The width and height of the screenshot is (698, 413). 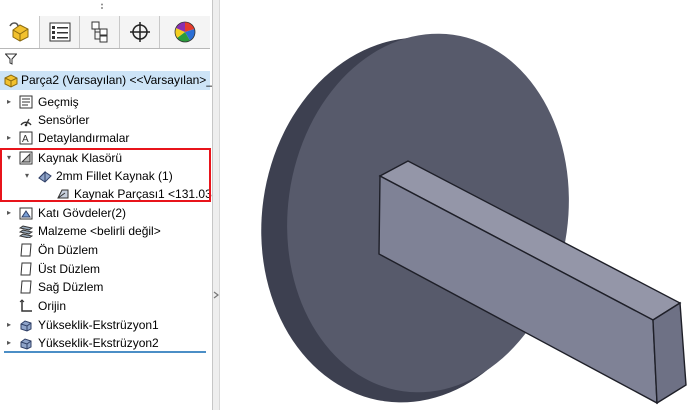 I want to click on tree-item-solid-bodies: ▸ Katı Gövdeler(2), so click(x=105, y=213).